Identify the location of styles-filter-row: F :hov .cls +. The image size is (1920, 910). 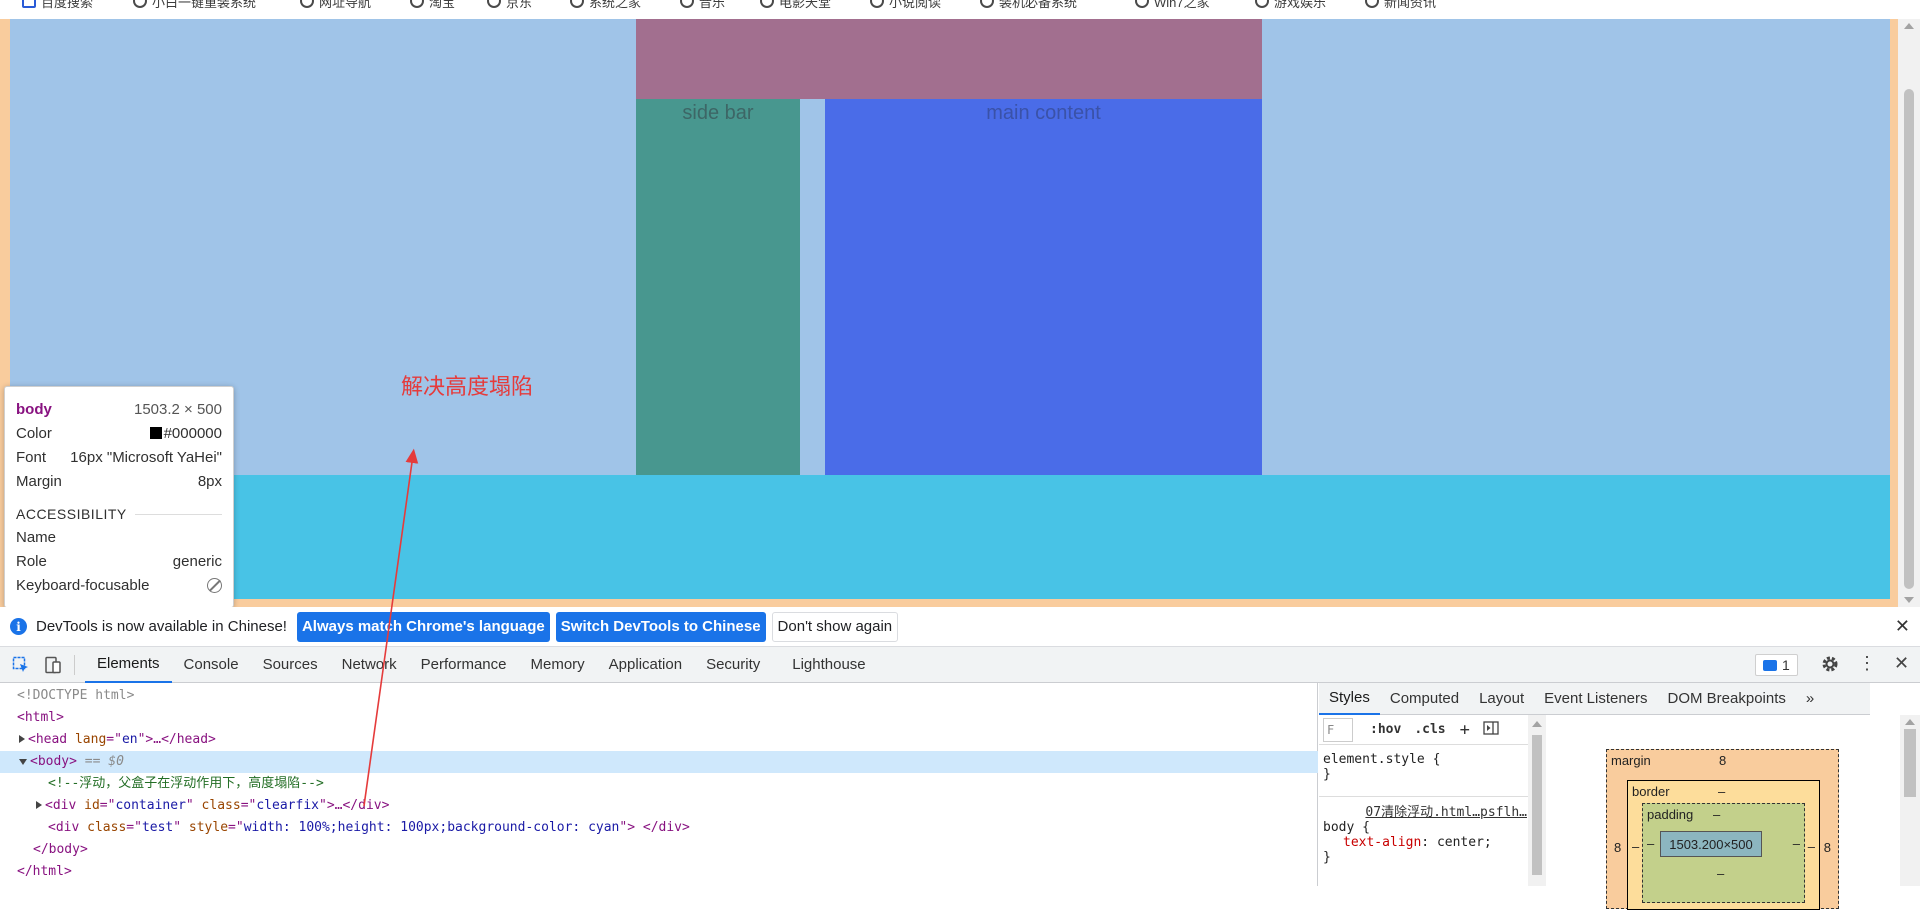
(1424, 730).